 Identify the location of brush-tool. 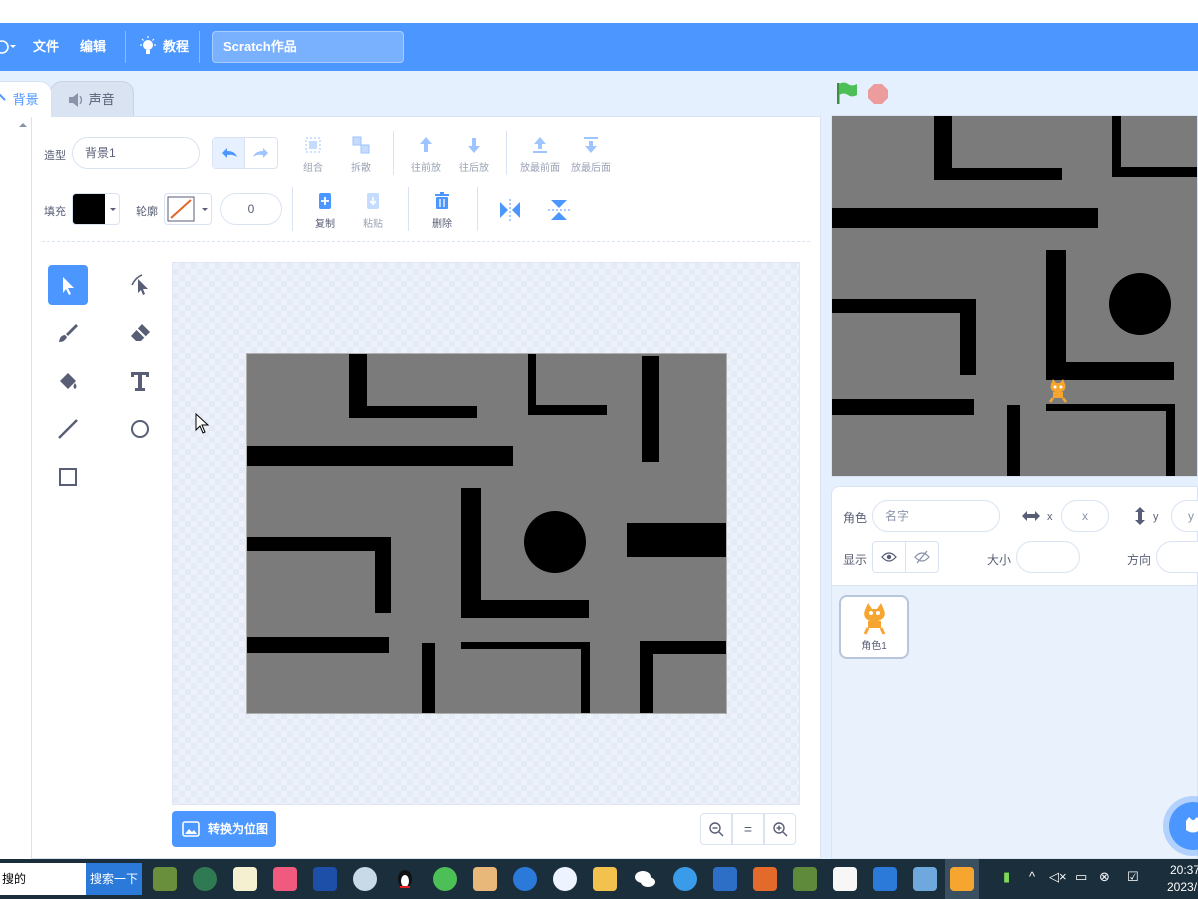
(68, 333).